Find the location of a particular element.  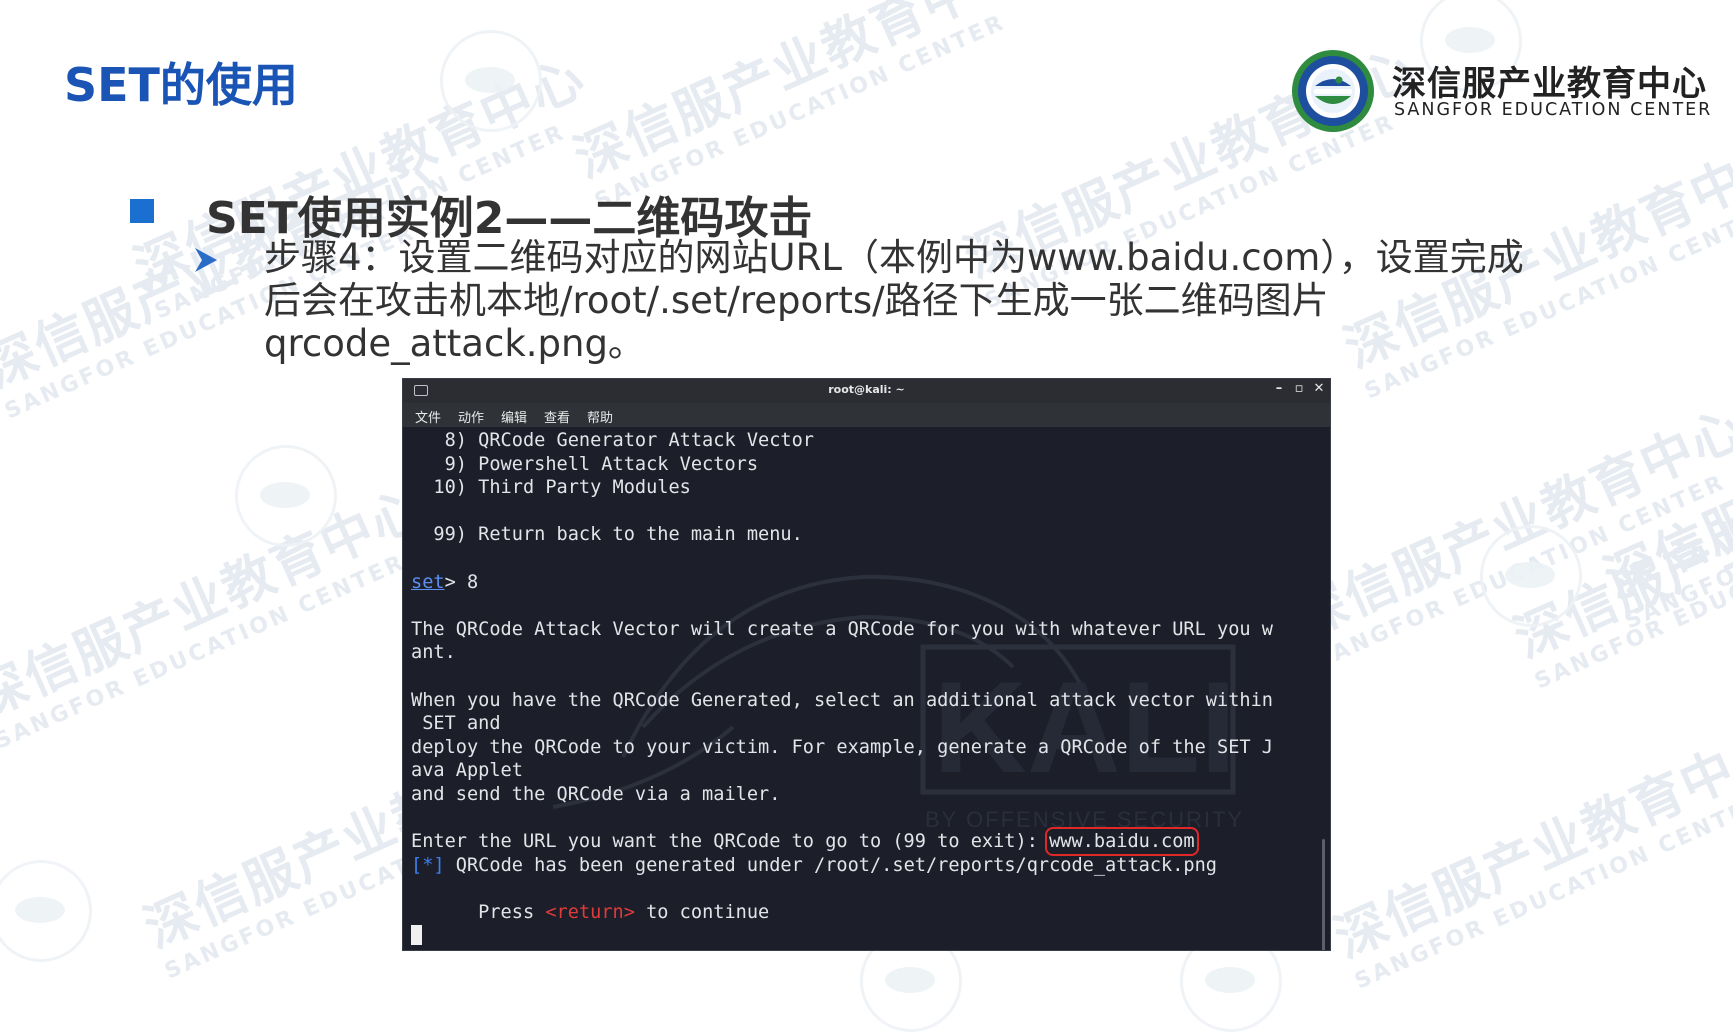

maximize-button: ▫ is located at coordinates (1299, 388).